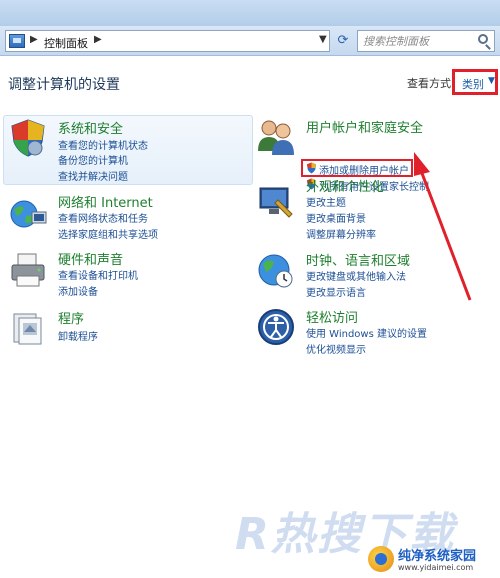 Image resolution: width=500 pixels, height=578 pixels. What do you see at coordinates (28, 138) in the screenshot?
I see `shield-icon` at bounding box center [28, 138].